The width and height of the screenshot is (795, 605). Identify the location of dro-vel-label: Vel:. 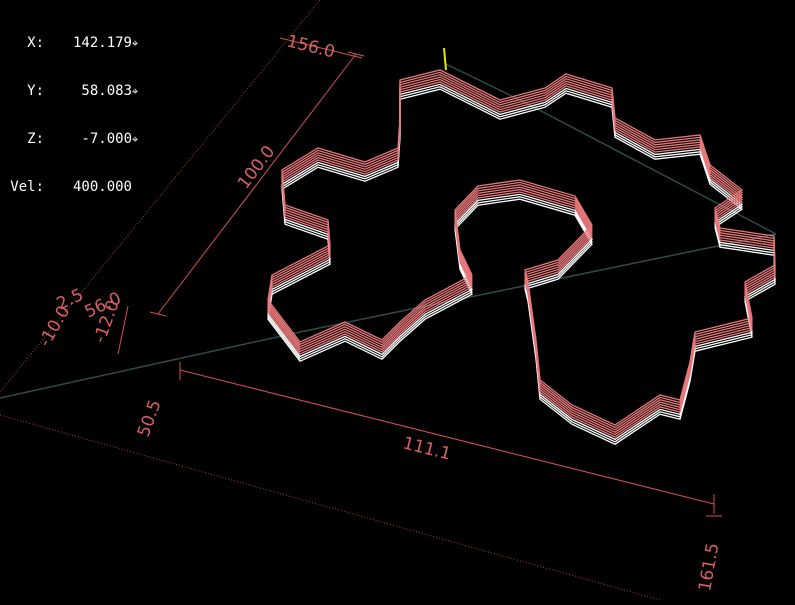
(27, 187).